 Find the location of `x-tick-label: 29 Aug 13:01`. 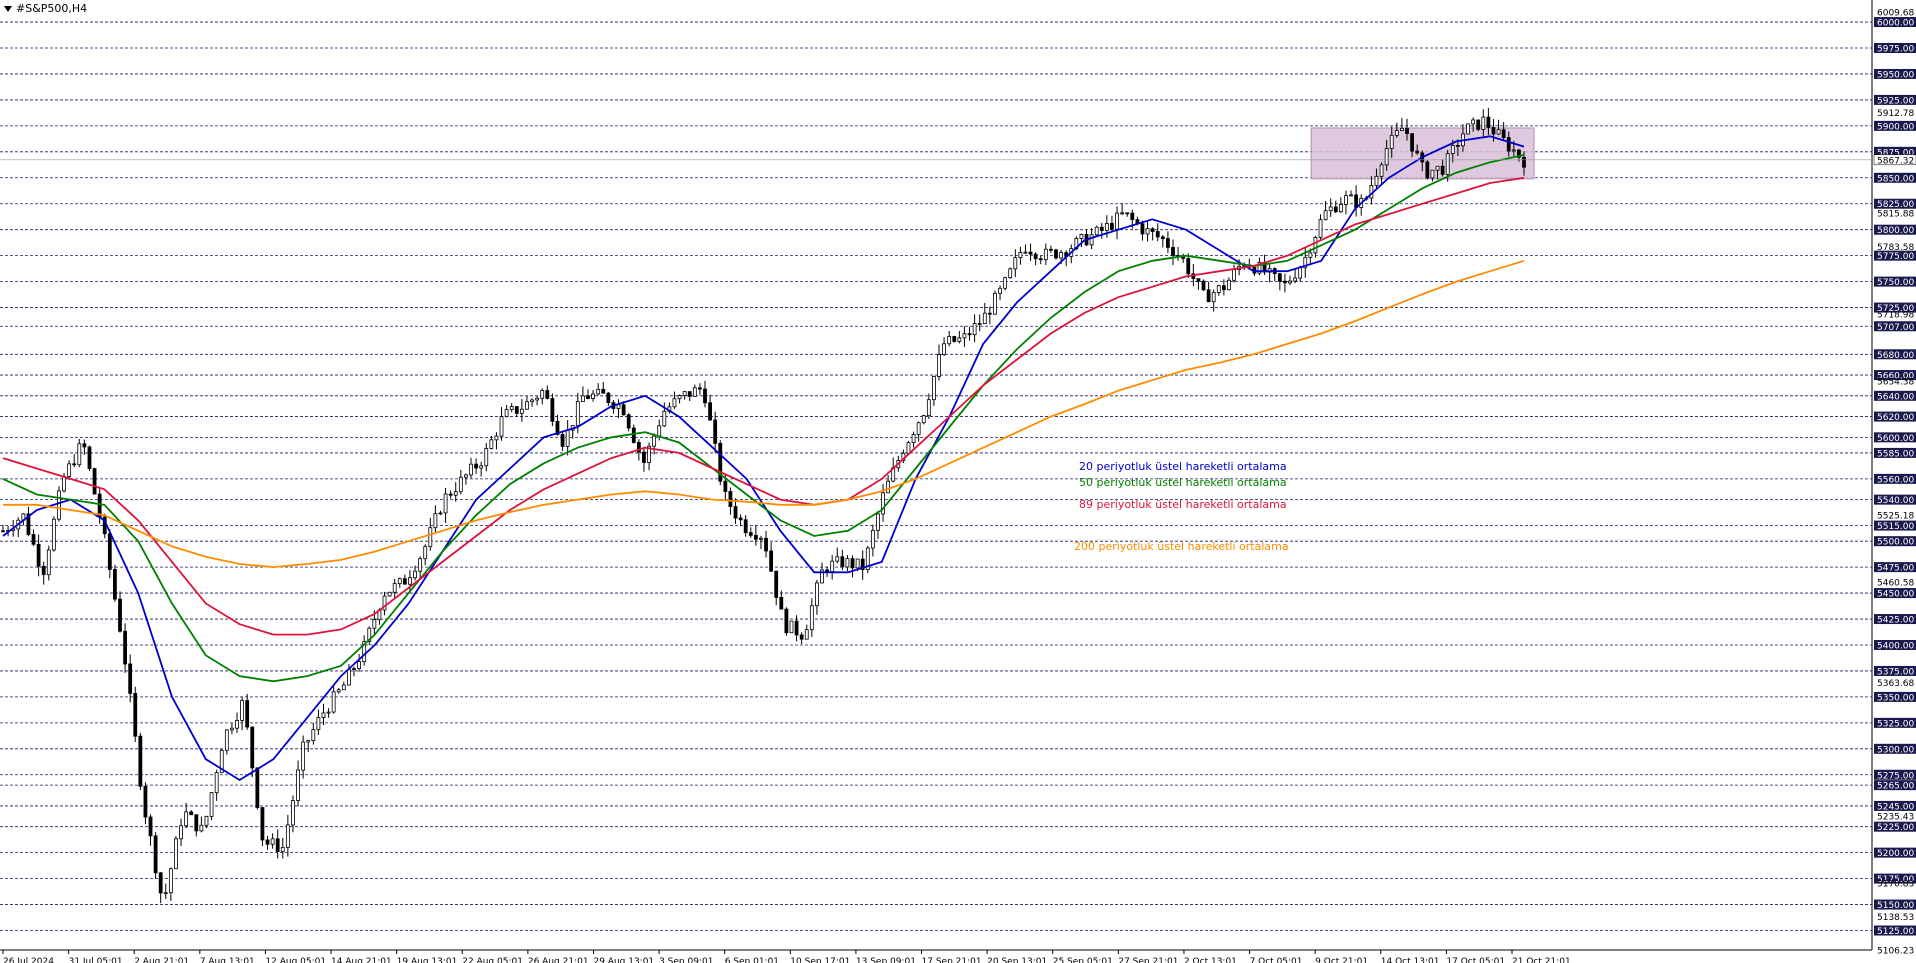

x-tick-label: 29 Aug 13:01 is located at coordinates (623, 960).